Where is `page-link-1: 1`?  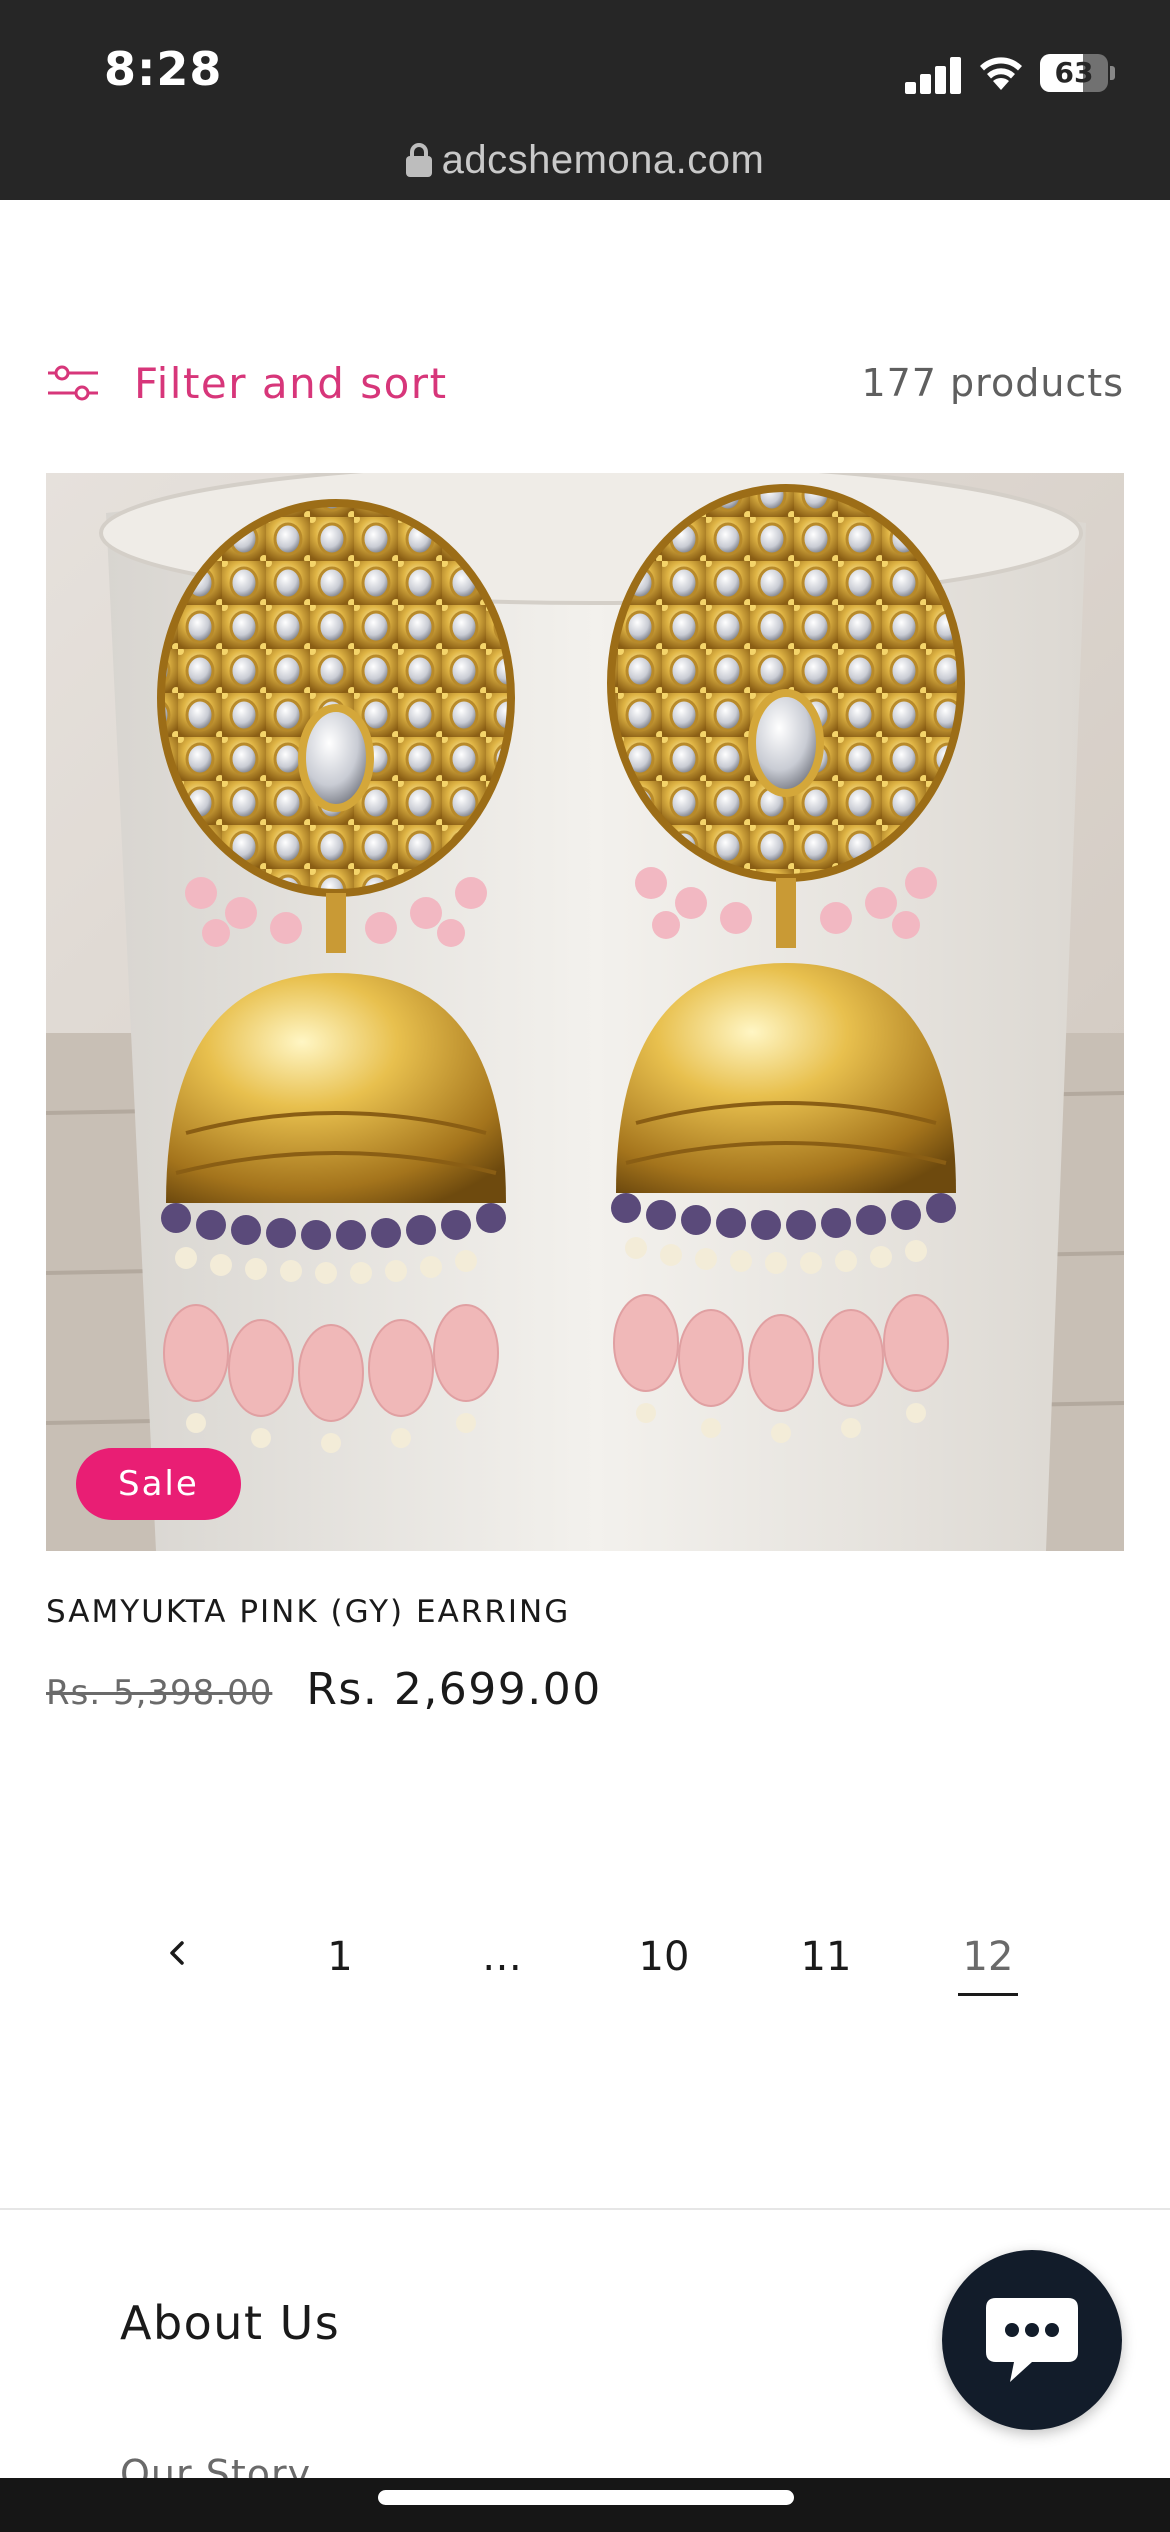 page-link-1: 1 is located at coordinates (340, 1965).